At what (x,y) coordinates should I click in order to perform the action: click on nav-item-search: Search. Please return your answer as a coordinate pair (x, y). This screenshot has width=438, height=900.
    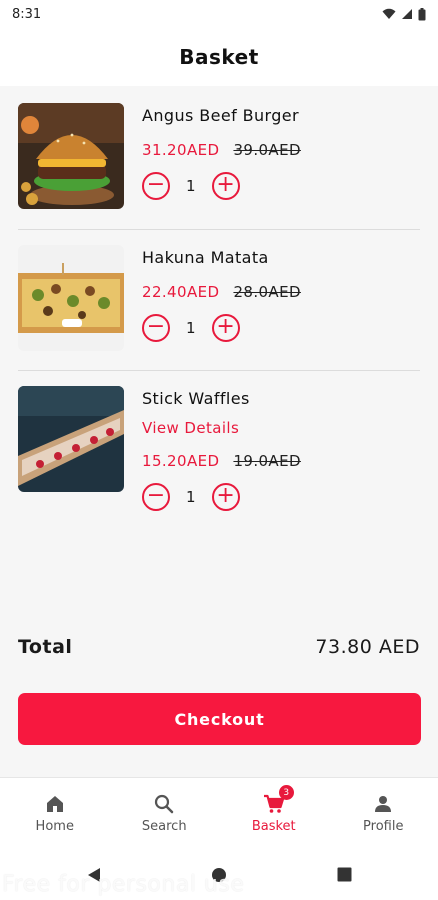
    Looking at the image, I should click on (165, 813).